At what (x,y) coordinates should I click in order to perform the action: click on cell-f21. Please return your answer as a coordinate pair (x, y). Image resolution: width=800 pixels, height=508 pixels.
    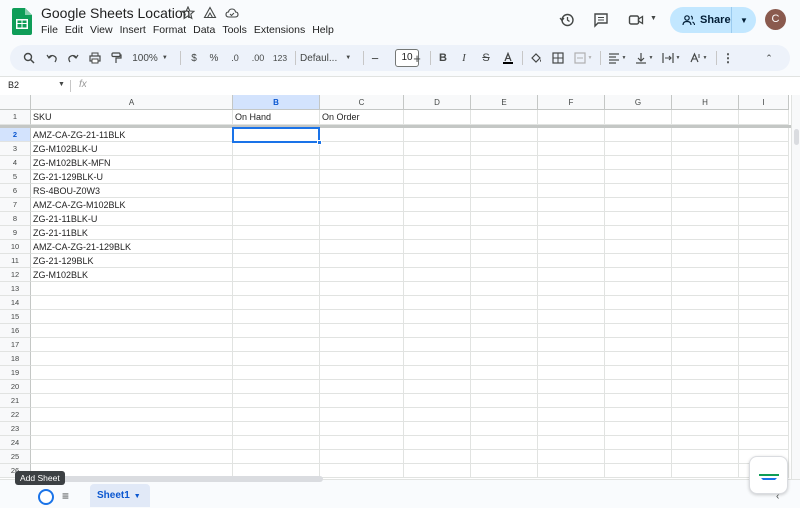
    Looking at the image, I should click on (571, 401).